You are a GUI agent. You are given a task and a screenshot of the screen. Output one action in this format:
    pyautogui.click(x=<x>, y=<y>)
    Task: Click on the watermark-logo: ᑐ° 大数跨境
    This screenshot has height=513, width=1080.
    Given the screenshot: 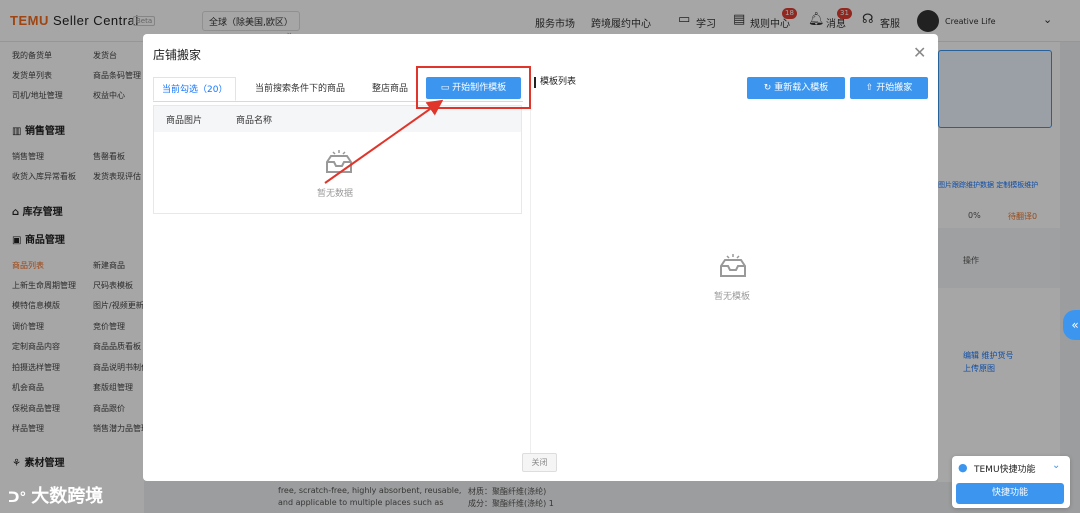 What is the action you would take?
    pyautogui.click(x=56, y=496)
    